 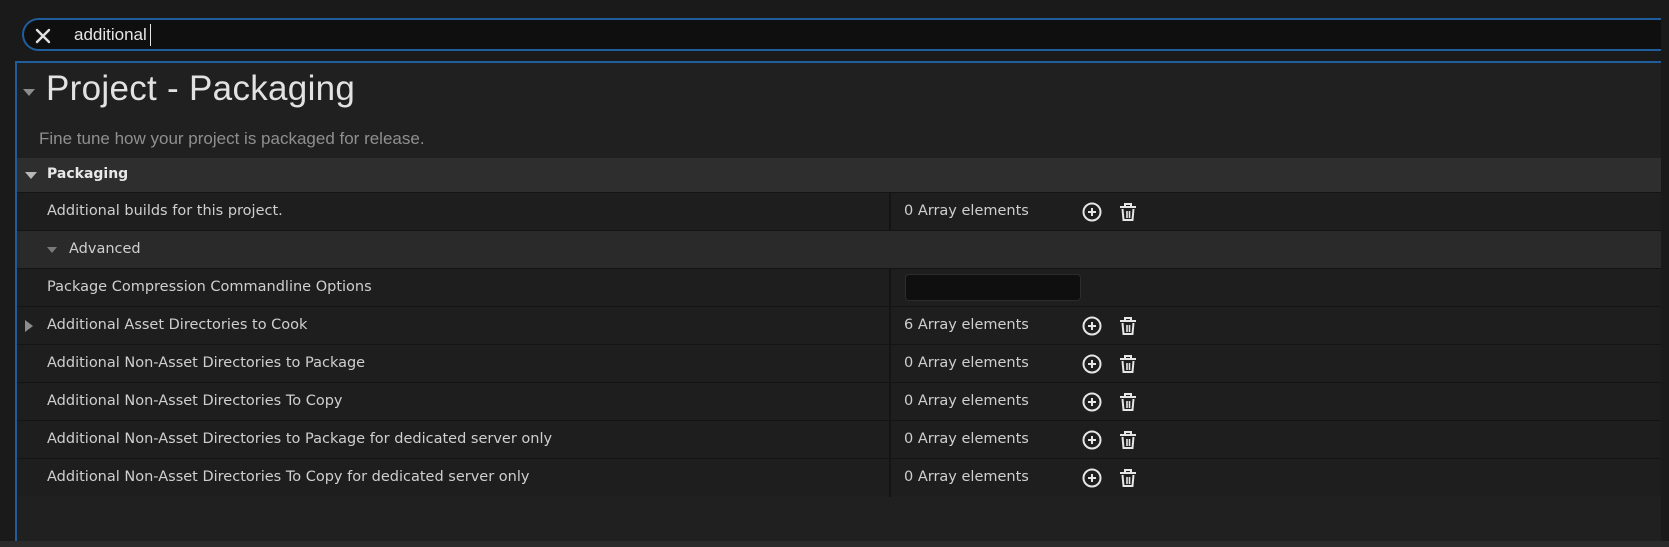 I want to click on property-name: Additional builds for this project., so click(x=165, y=211).